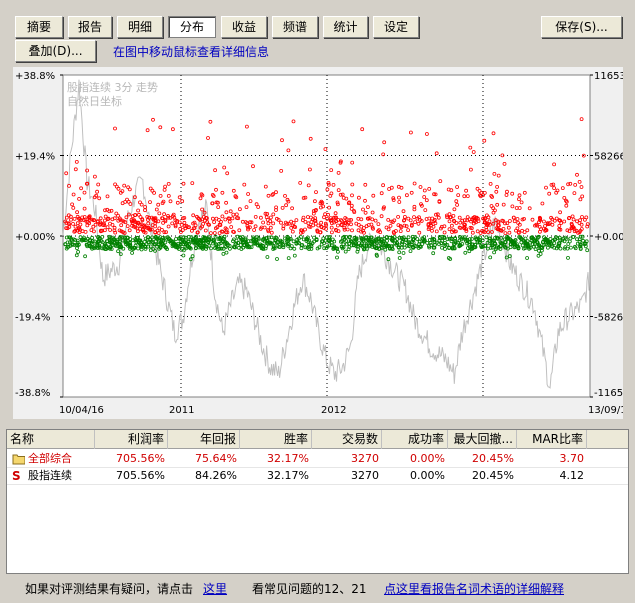 The image size is (635, 603). Describe the element at coordinates (608, 157) in the screenshot. I see `right-tick-label: 58266` at that location.